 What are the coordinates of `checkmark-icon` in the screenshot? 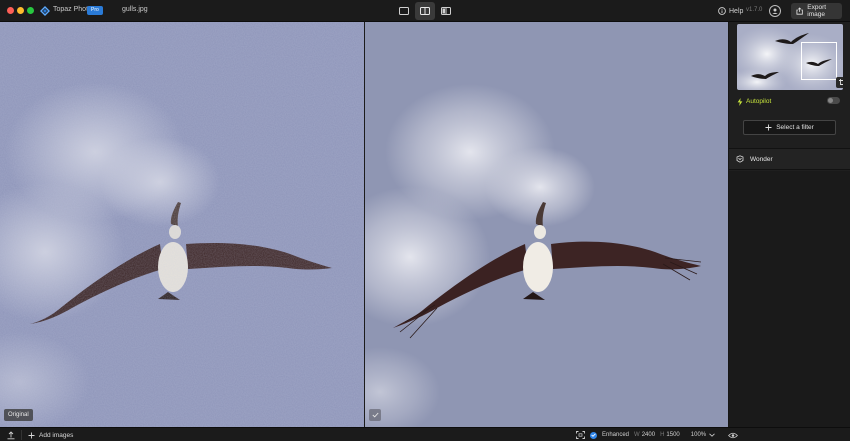 It's located at (375, 415).